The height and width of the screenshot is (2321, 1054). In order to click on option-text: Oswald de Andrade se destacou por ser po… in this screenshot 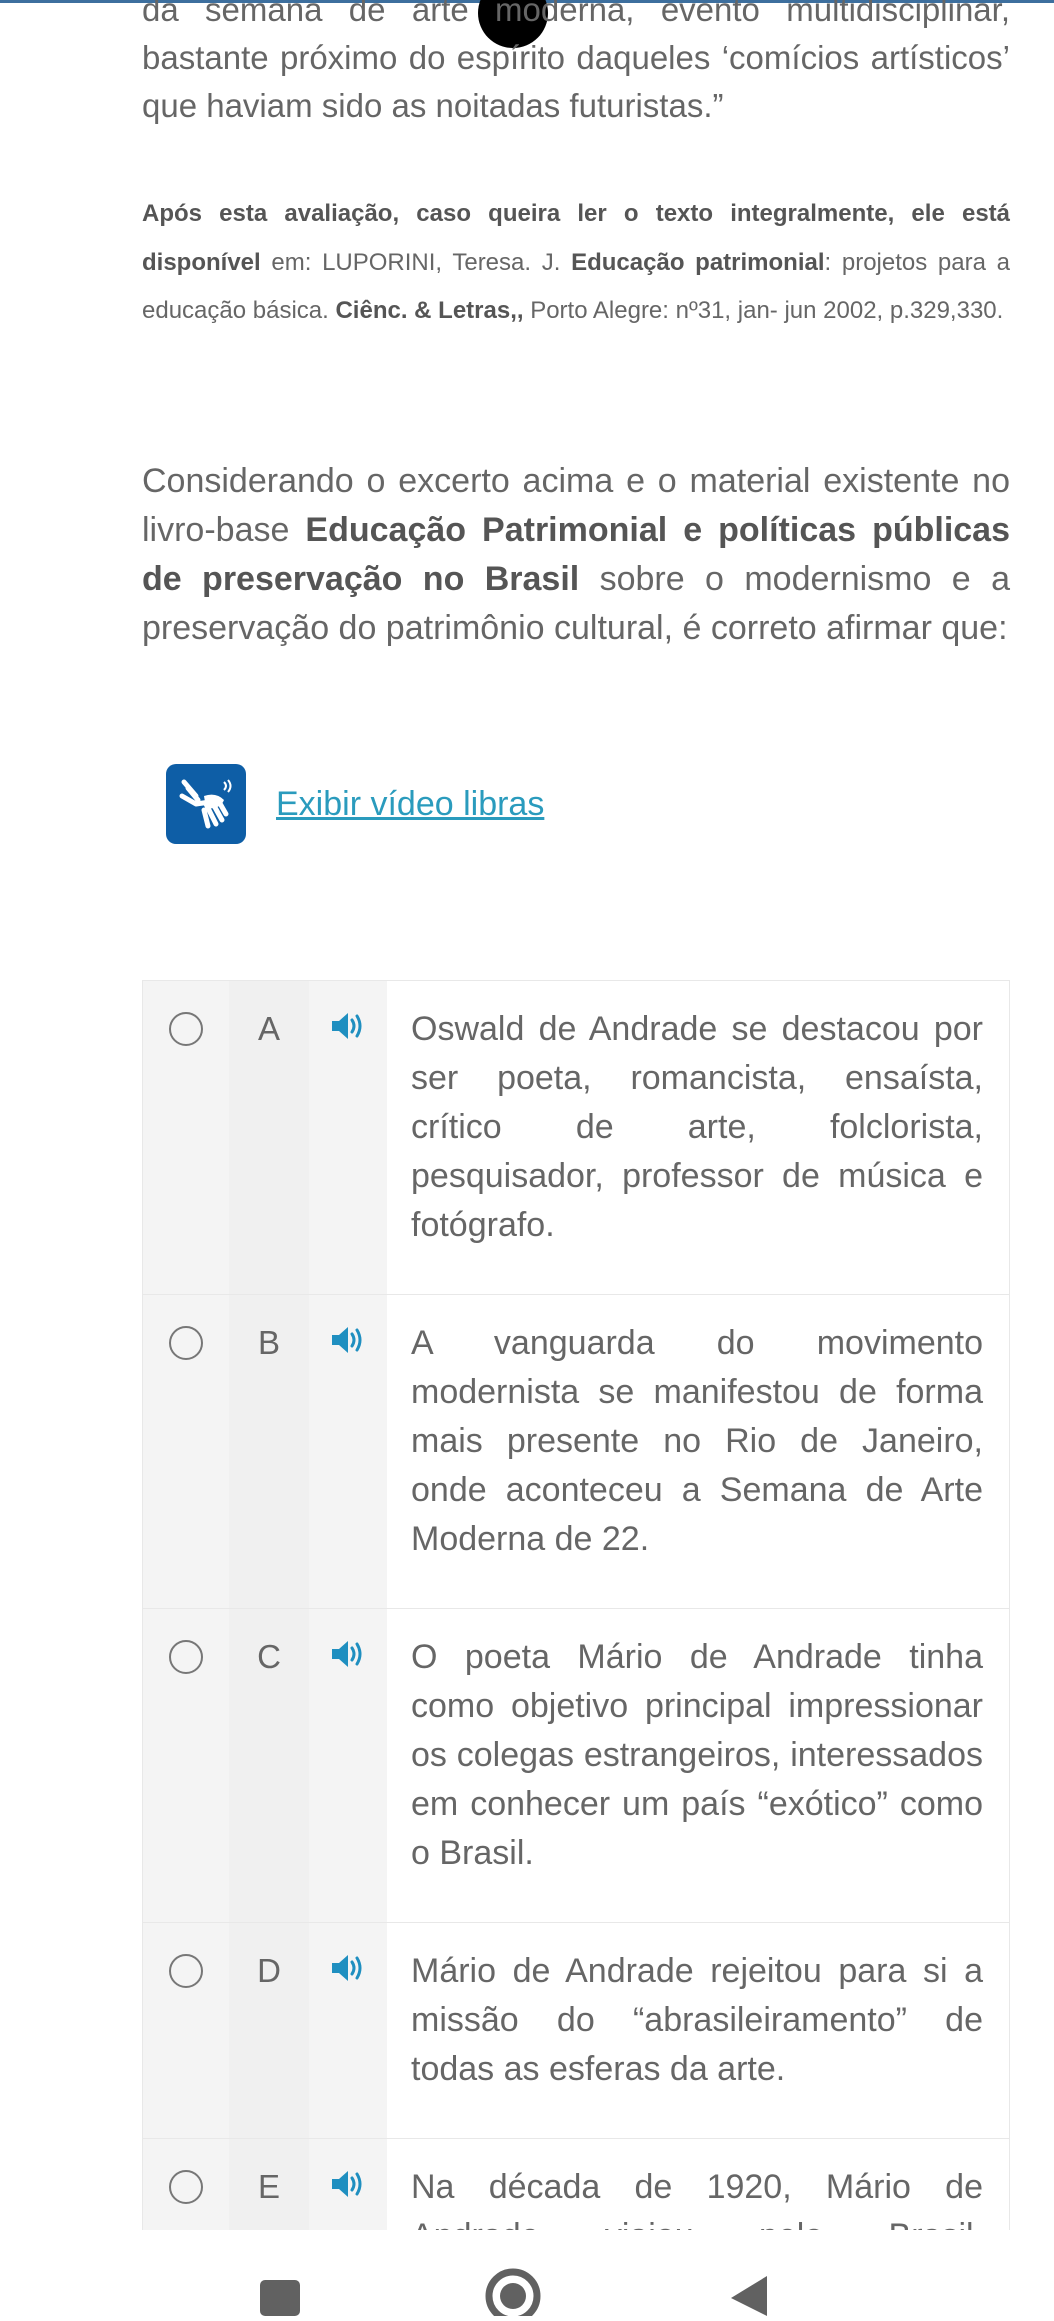, I will do `click(698, 1137)`.